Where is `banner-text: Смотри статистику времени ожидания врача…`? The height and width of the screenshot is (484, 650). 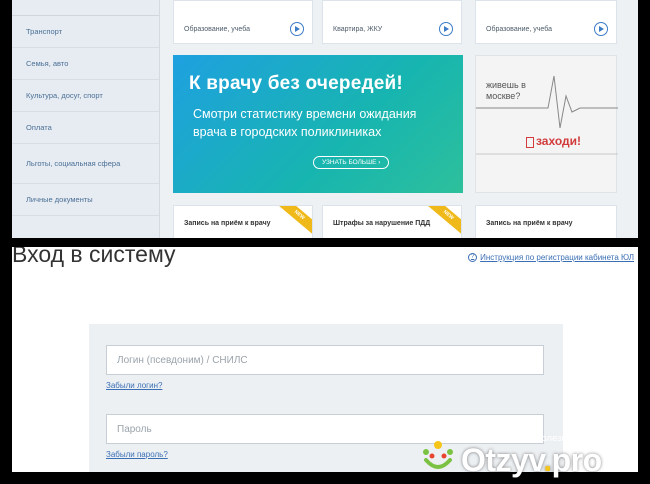 banner-text: Смотри статистику времени ожидания врача… is located at coordinates (305, 123).